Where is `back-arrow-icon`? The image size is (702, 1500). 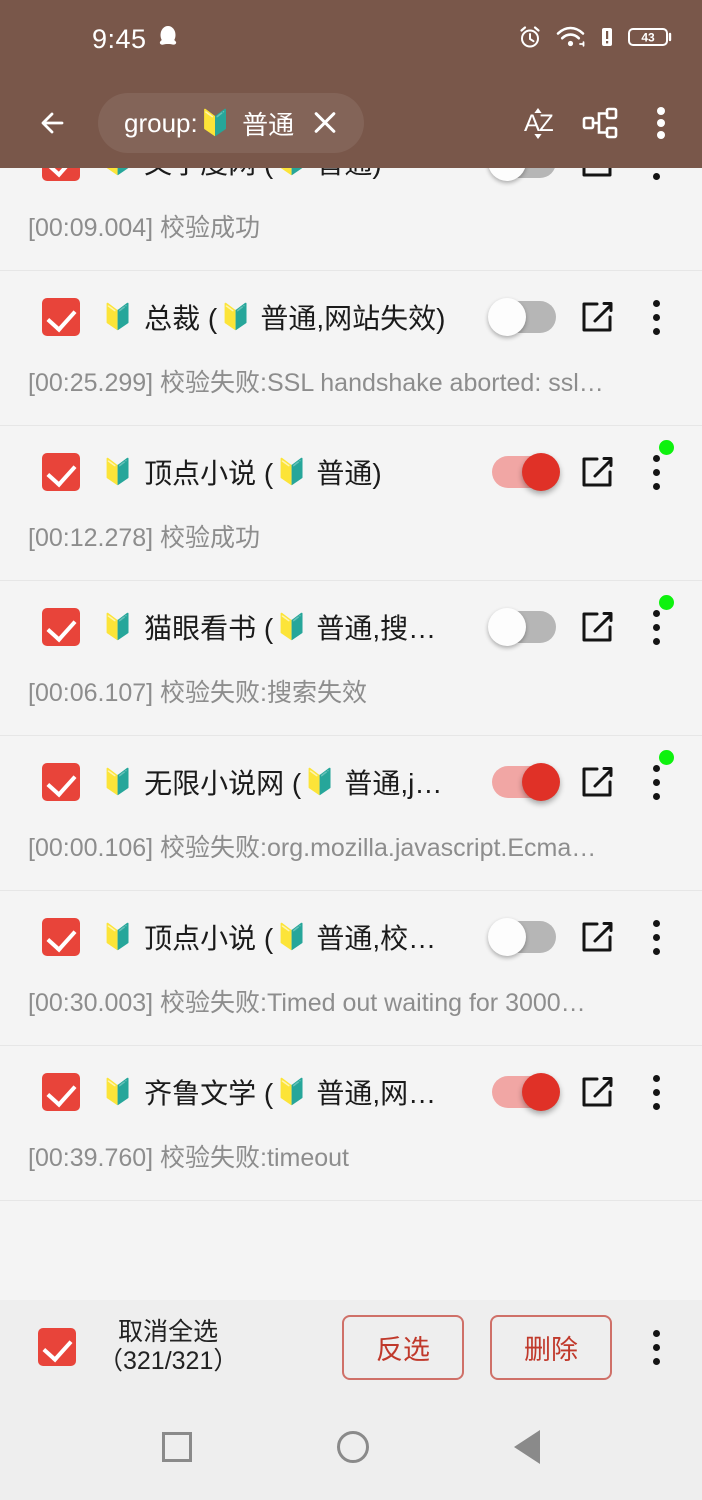 back-arrow-icon is located at coordinates (54, 123).